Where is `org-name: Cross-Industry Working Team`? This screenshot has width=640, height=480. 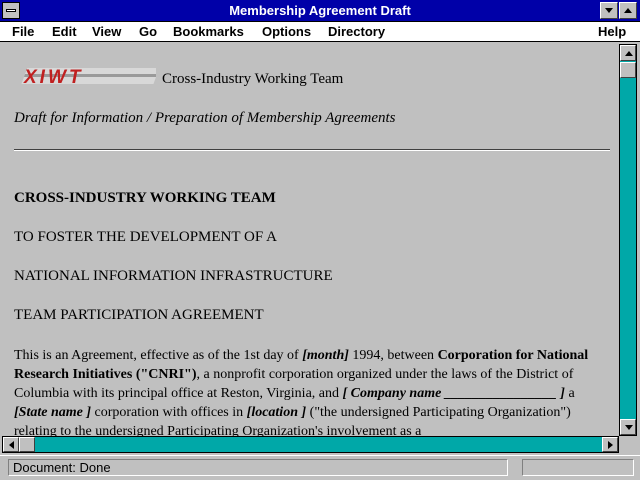 org-name: Cross-Industry Working Team is located at coordinates (253, 79).